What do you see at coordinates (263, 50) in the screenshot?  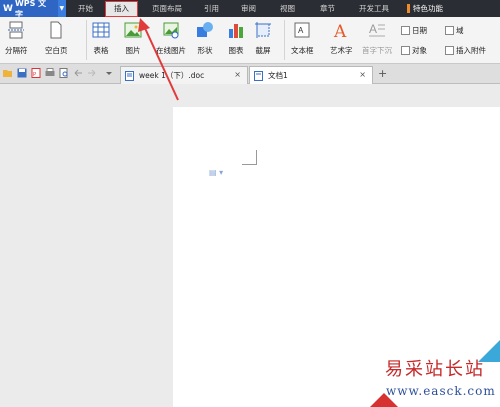 I see `screenshot-label: 截屏` at bounding box center [263, 50].